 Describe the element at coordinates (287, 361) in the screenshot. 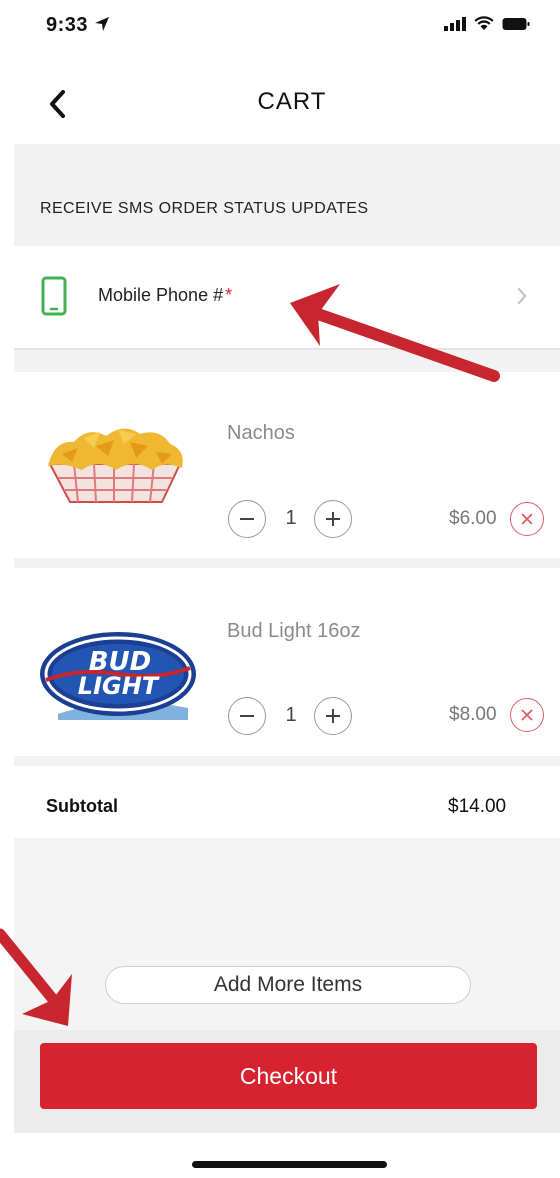

I see `section-gap` at that location.